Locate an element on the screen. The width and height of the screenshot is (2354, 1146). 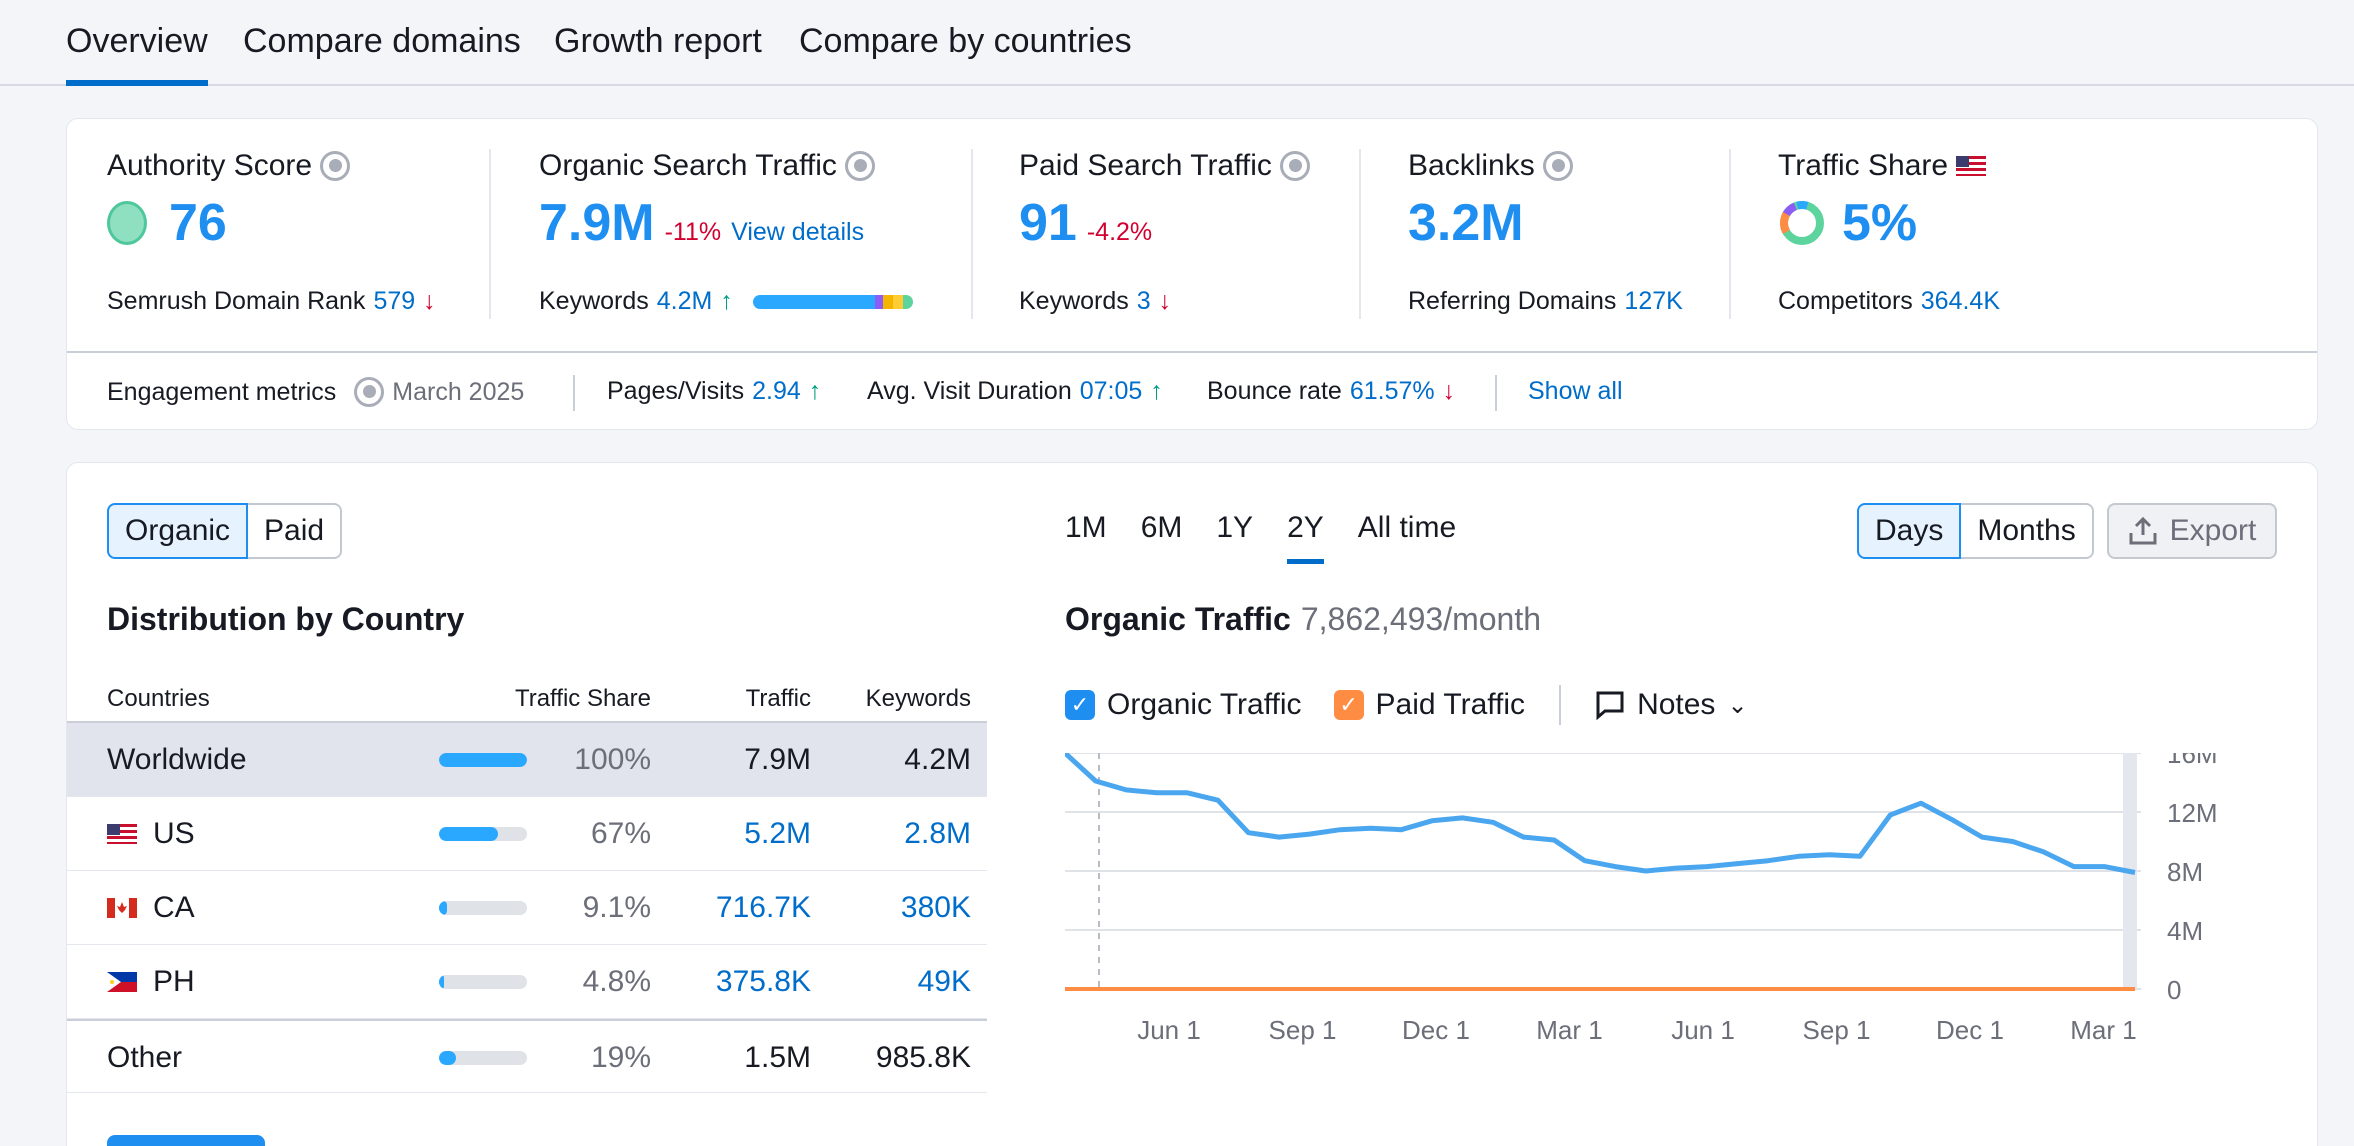
notes-dropdown: Notes is located at coordinates (1676, 705).